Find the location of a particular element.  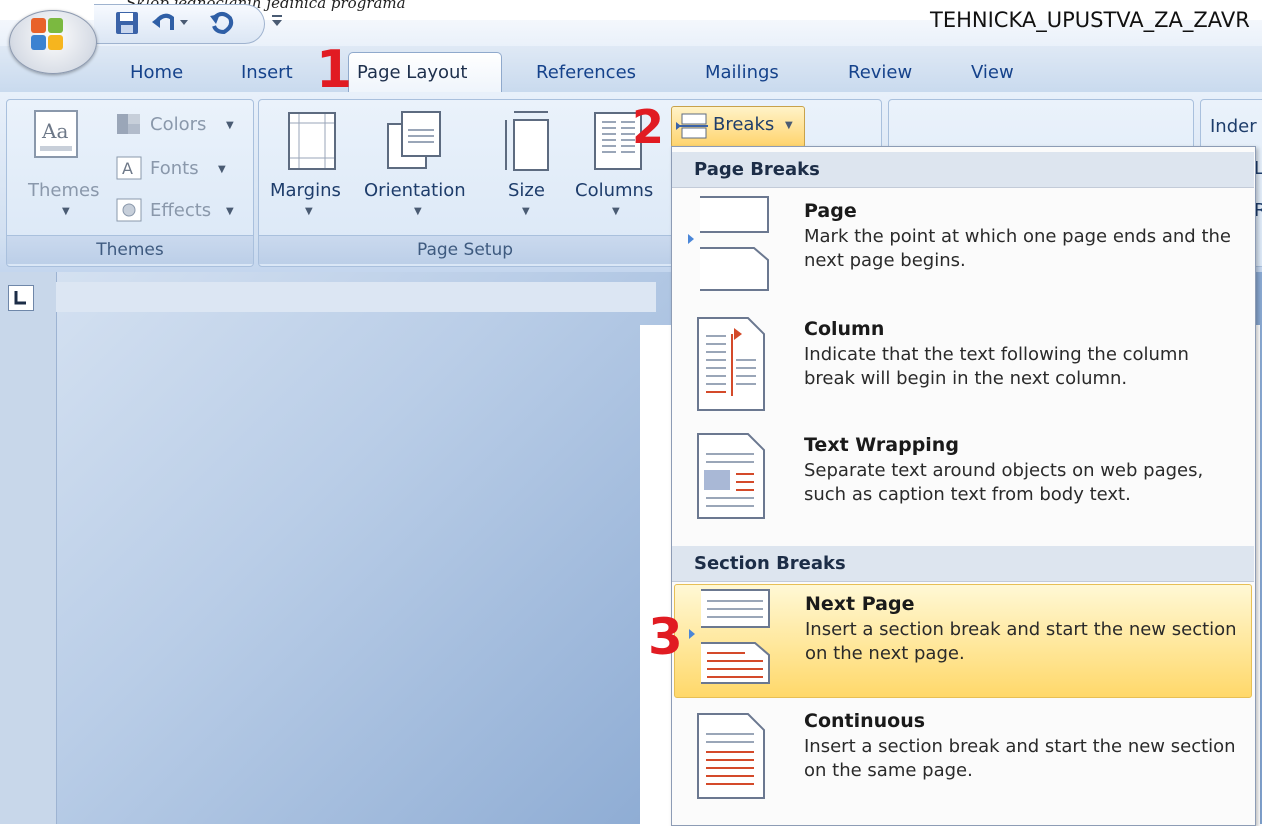

breaks-caret: ▼ is located at coordinates (789, 125).